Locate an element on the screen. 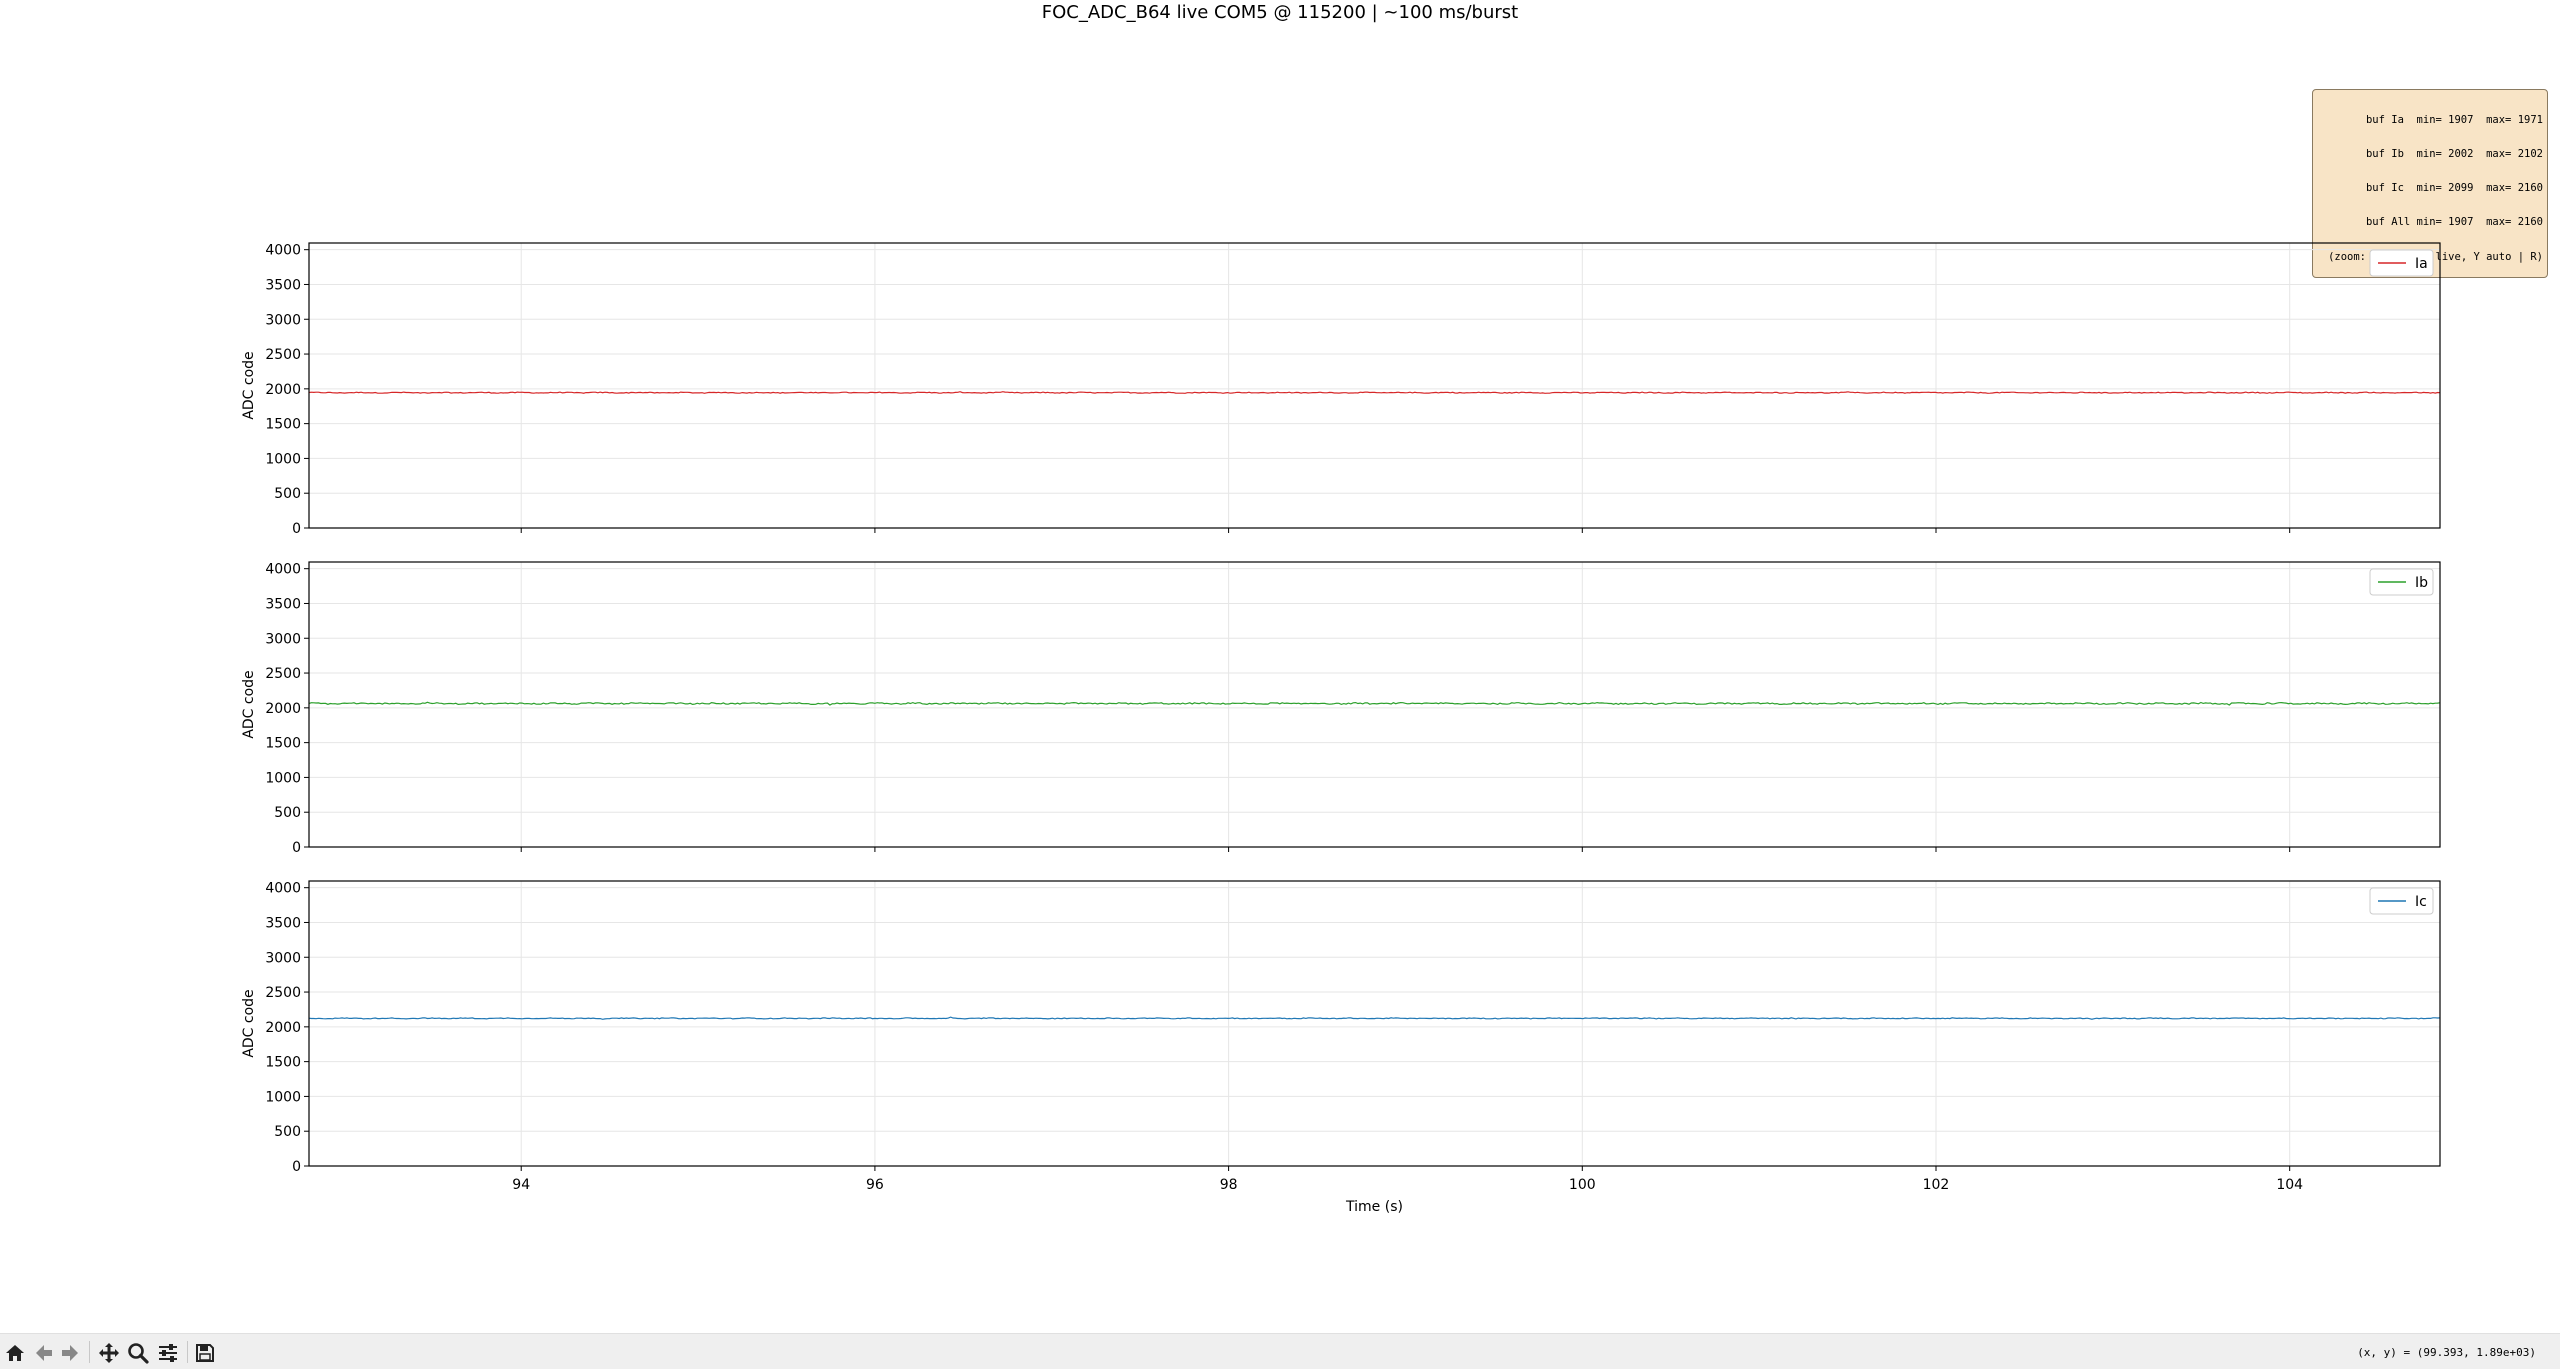 The height and width of the screenshot is (1369, 2560). x-tick-label: 100 is located at coordinates (1582, 1185).